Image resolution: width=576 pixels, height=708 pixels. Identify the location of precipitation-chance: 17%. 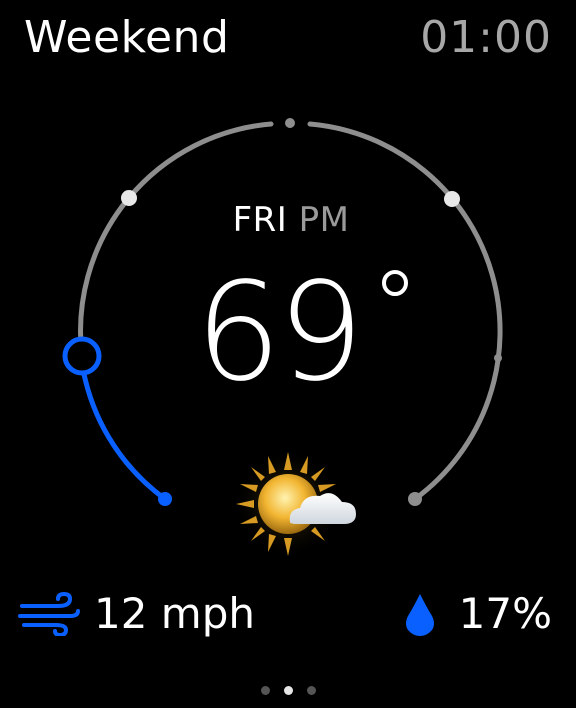
(505, 613).